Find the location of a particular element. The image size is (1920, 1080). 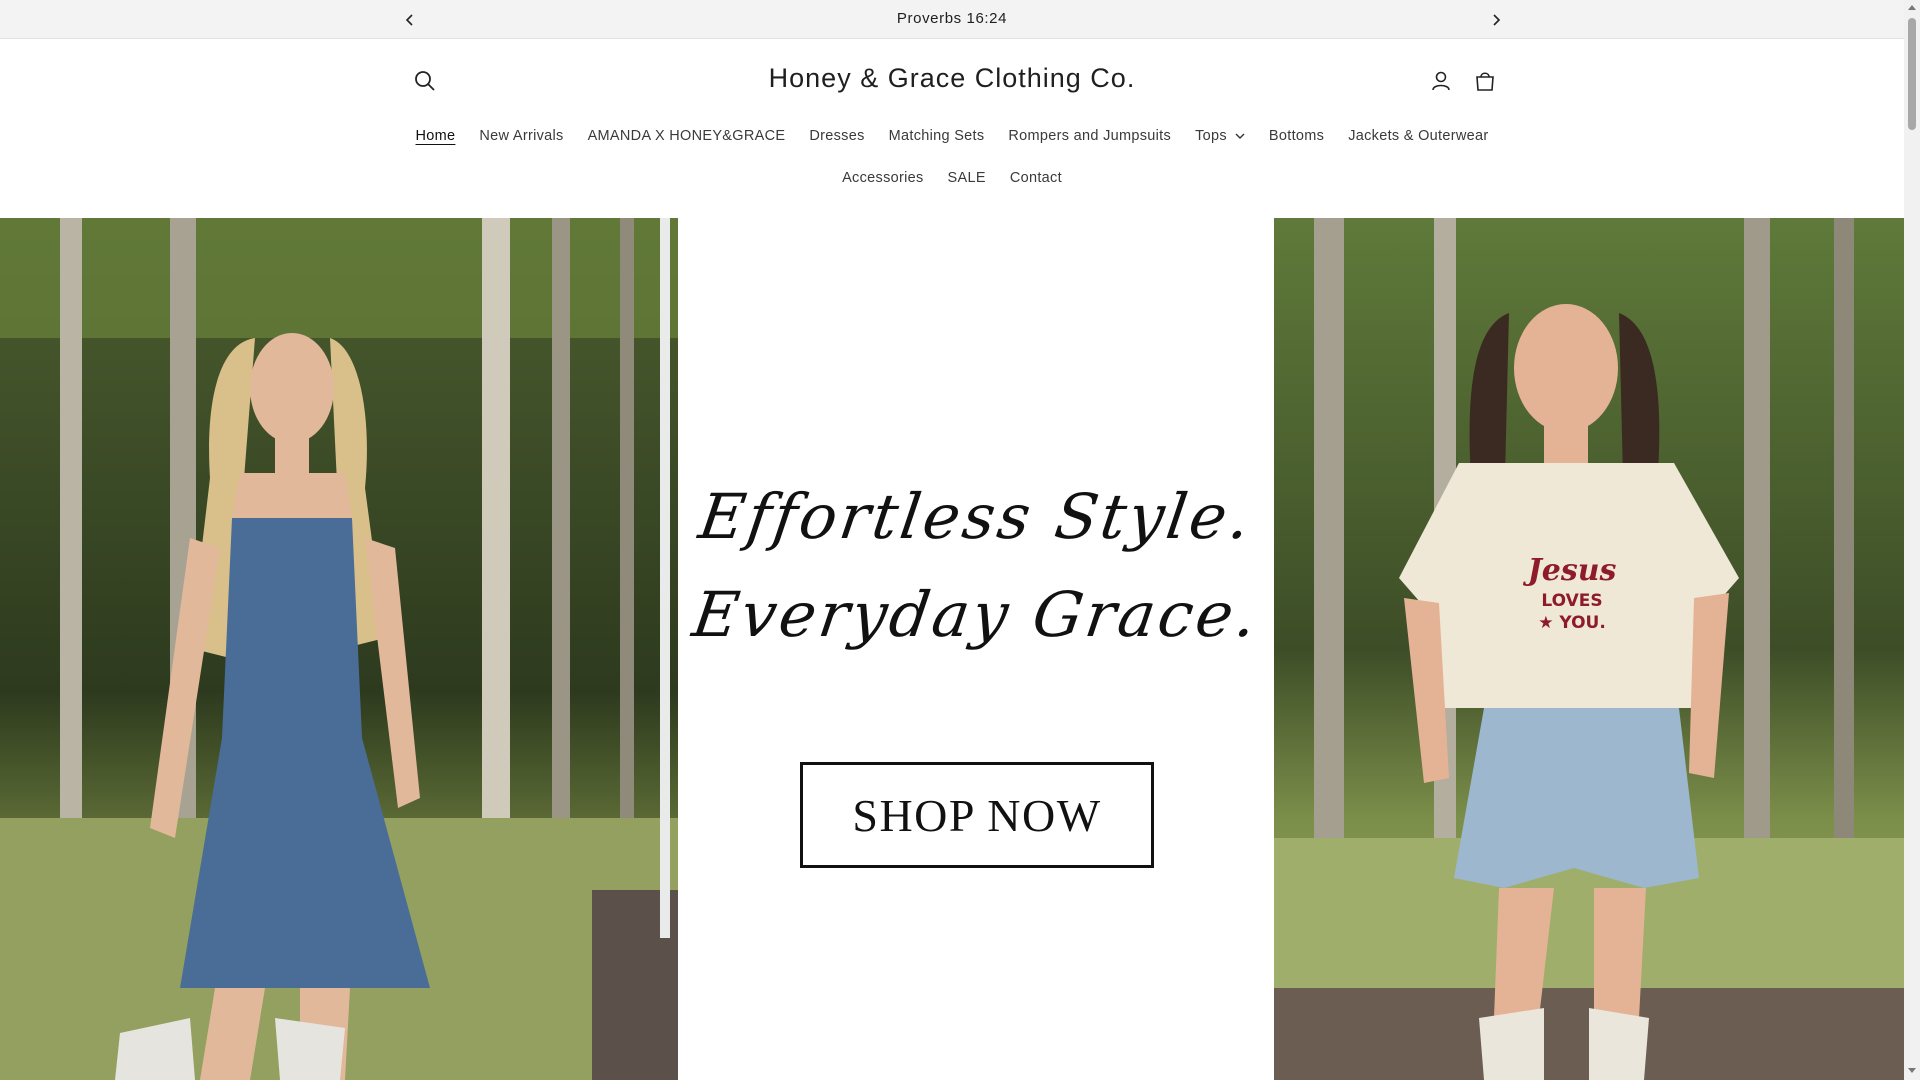

account-icon is located at coordinates (1441, 81).